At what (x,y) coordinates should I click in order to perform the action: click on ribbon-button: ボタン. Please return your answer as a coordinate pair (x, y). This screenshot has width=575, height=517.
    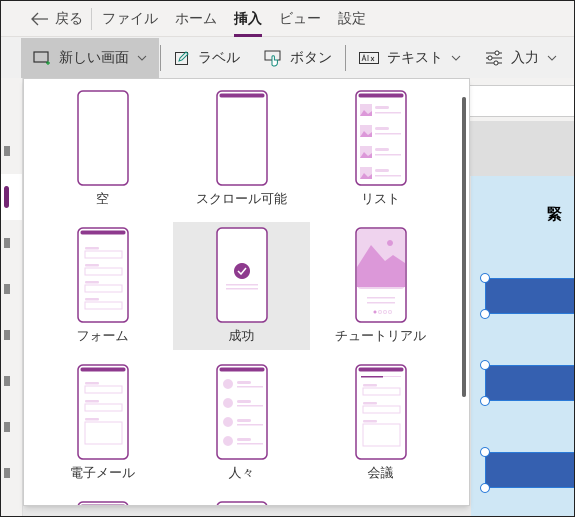
    Looking at the image, I should click on (298, 58).